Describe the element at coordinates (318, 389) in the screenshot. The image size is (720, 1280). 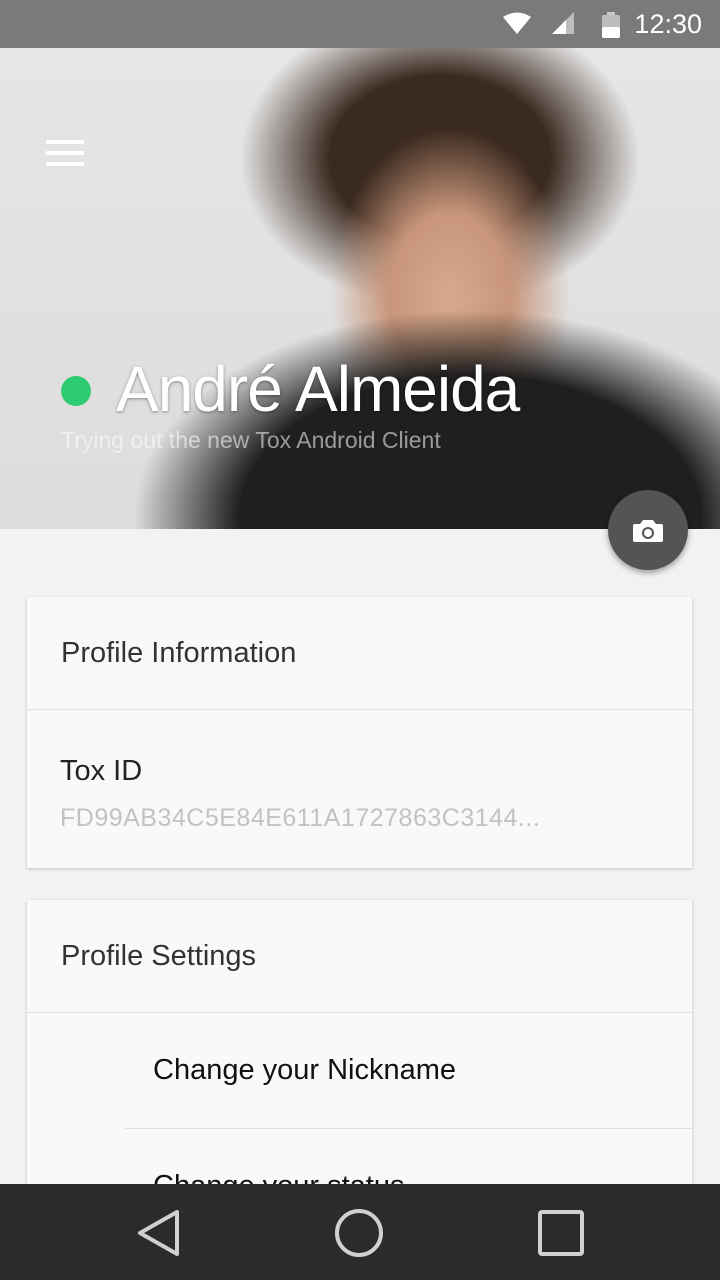
I see `profile-name: André Almeida` at that location.